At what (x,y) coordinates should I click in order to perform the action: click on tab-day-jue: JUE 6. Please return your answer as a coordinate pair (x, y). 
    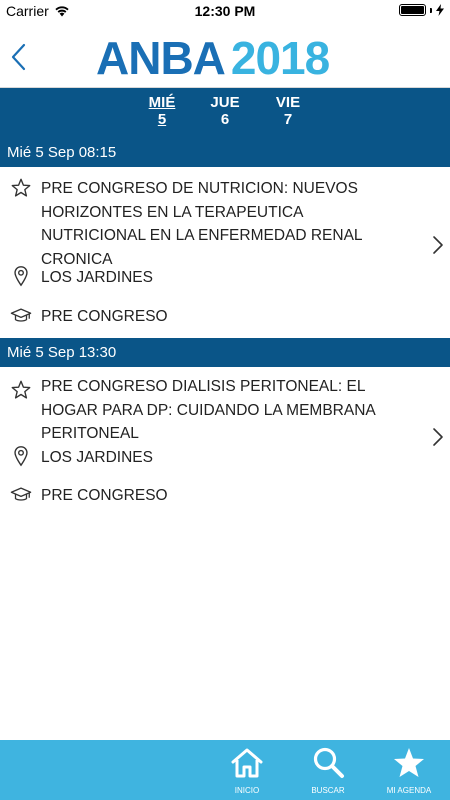
    Looking at the image, I should click on (225, 113).